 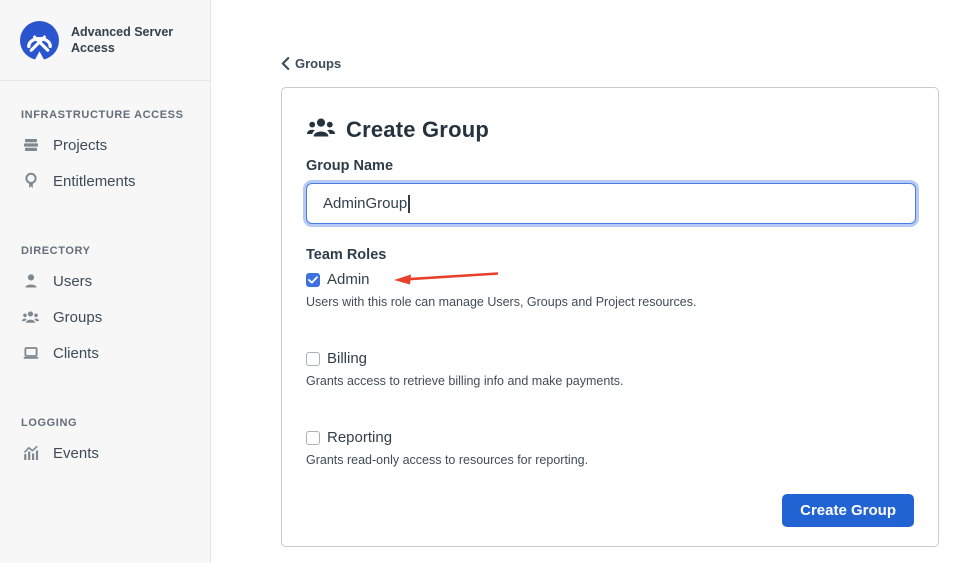 I want to click on section-header-infrastructure-access: INFRASTRUCTURE ACCESS, so click(x=102, y=115).